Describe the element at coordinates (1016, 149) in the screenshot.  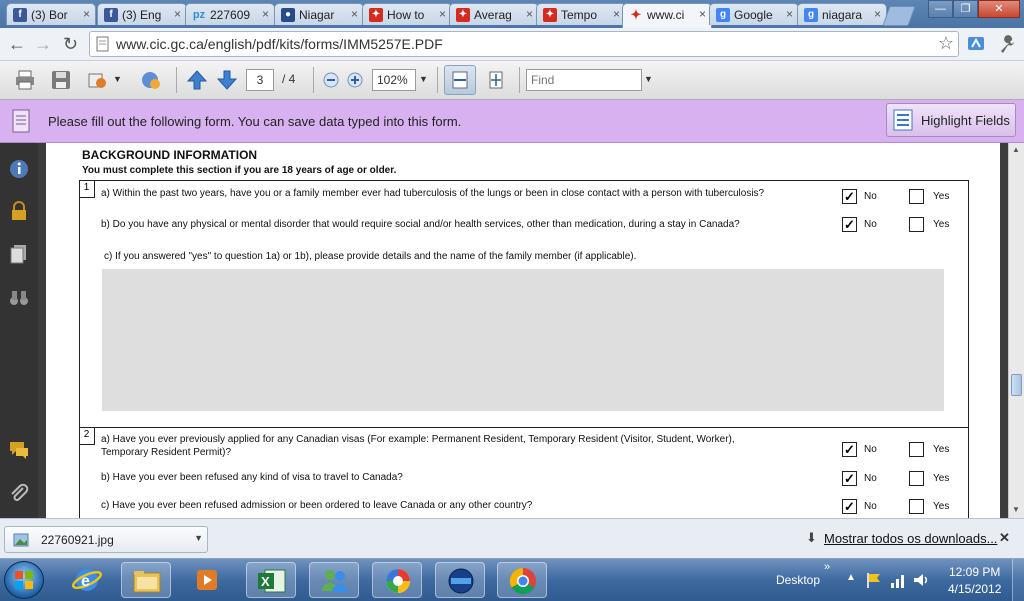
I see `scroll-up-arrow-icon: ▲` at that location.